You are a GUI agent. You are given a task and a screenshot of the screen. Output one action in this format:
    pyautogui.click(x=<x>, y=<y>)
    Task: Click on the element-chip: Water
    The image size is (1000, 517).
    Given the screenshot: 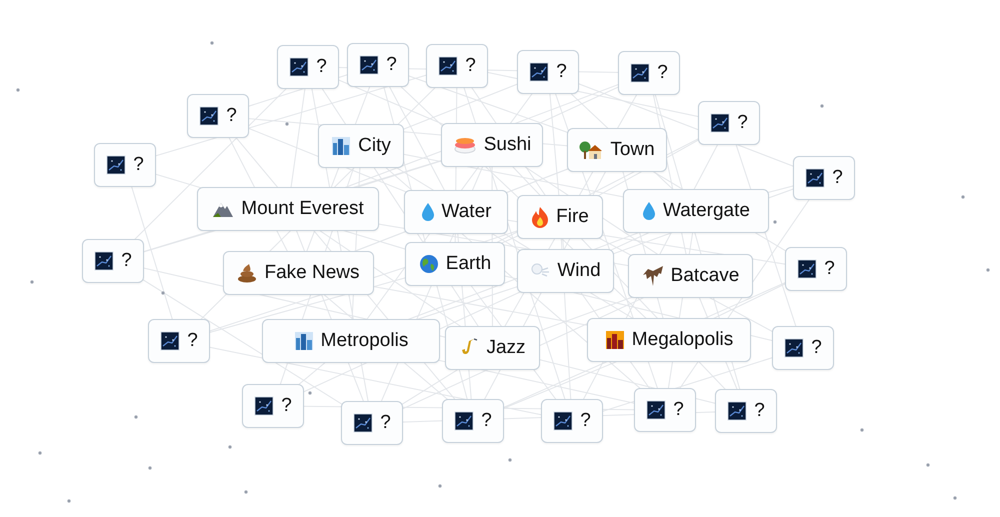 What is the action you would take?
    pyautogui.click(x=456, y=212)
    